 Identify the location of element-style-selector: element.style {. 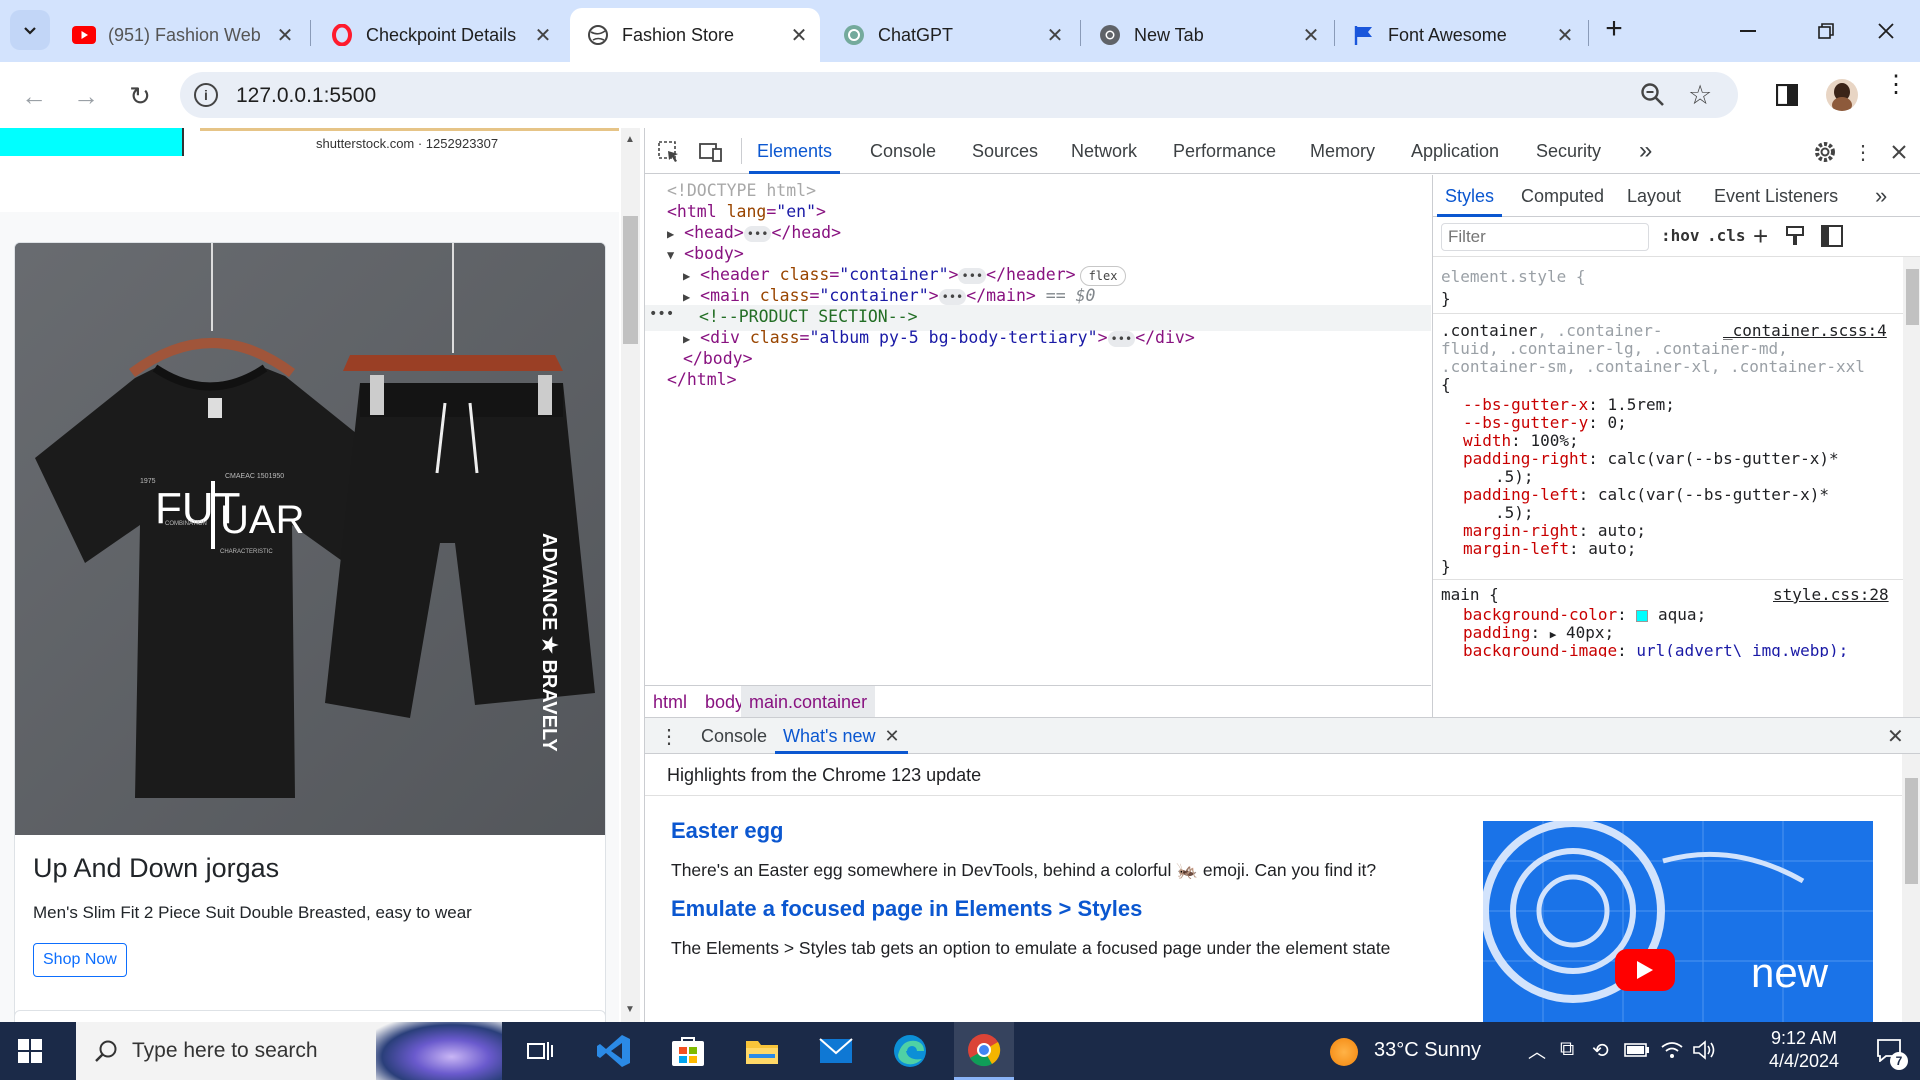
(1513, 276).